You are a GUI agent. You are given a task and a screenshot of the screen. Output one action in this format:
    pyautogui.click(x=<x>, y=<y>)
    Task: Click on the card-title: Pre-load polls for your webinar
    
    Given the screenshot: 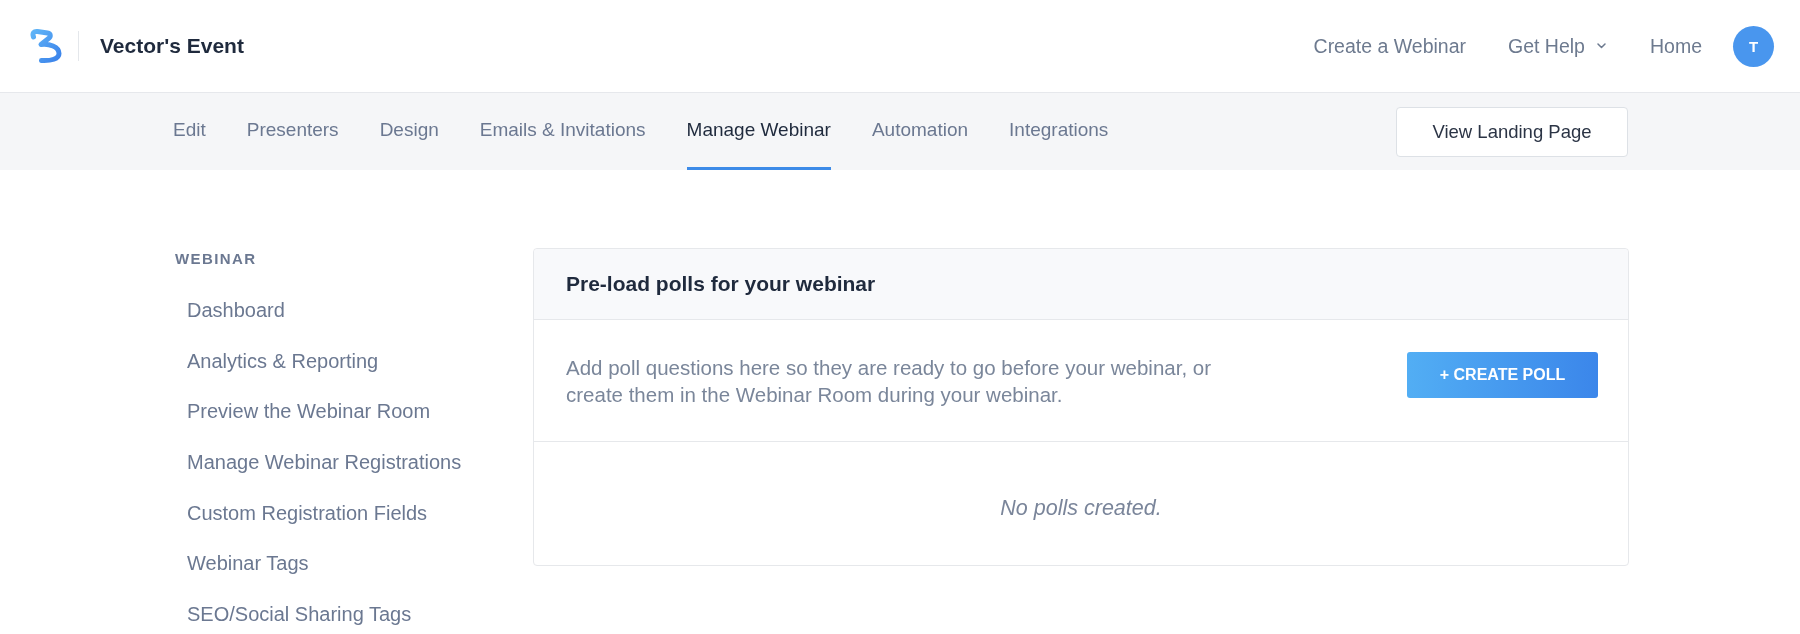 What is the action you would take?
    pyautogui.click(x=721, y=284)
    